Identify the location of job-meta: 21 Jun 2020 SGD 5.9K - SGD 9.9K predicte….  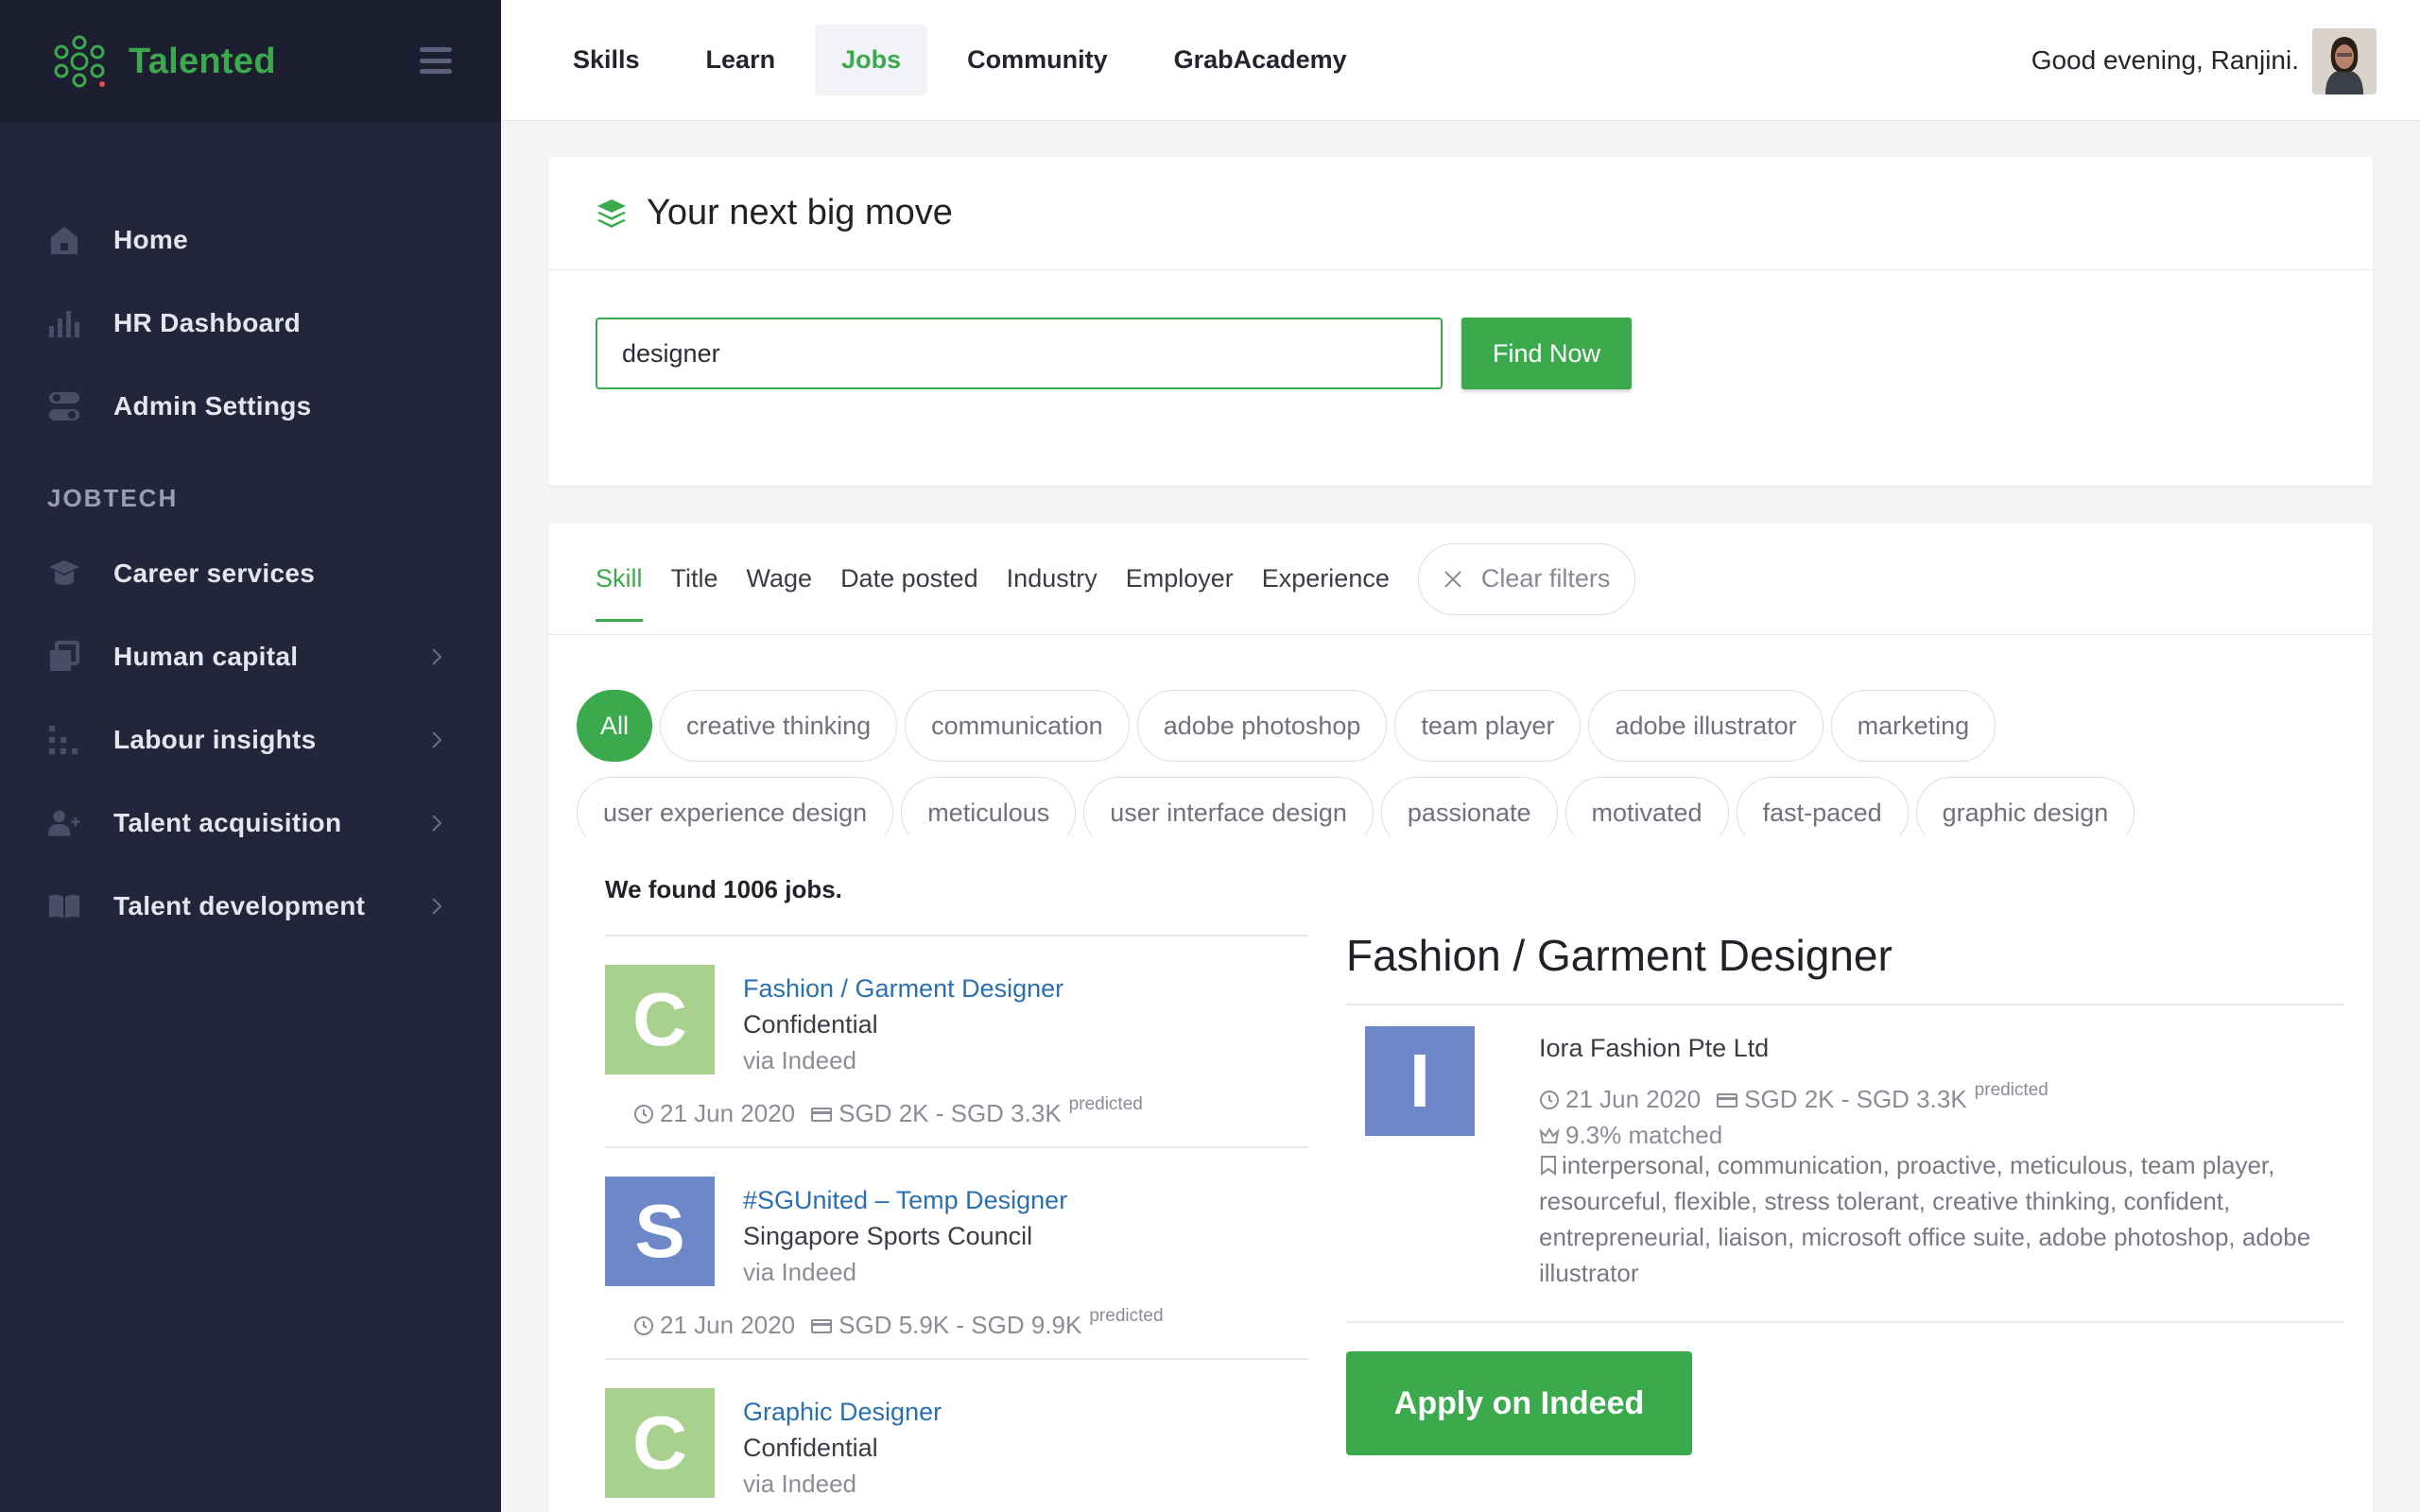
(898, 1323).